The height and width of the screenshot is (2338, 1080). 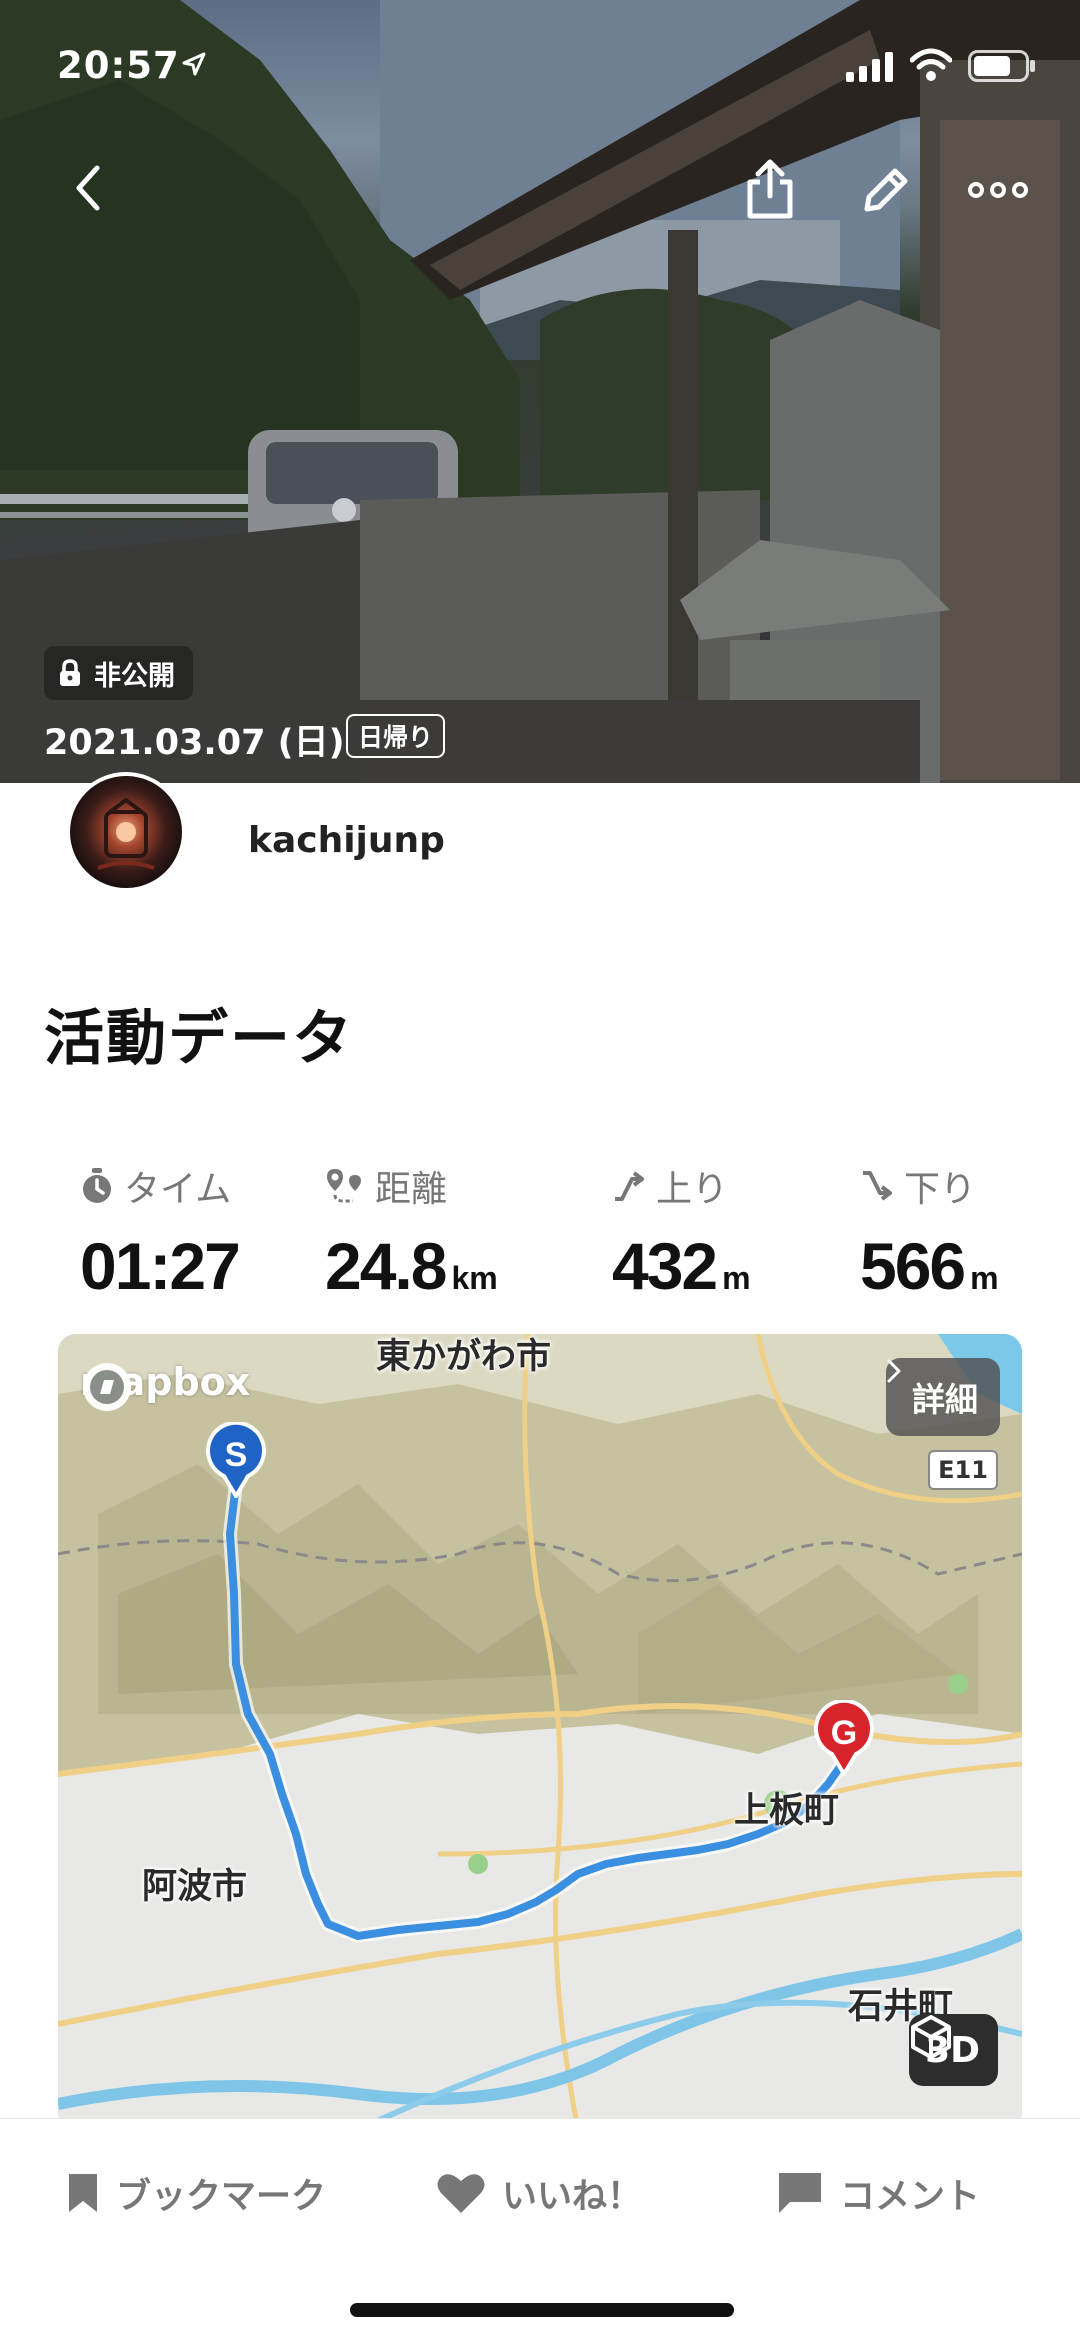 I want to click on pencil-icon, so click(x=886, y=190).